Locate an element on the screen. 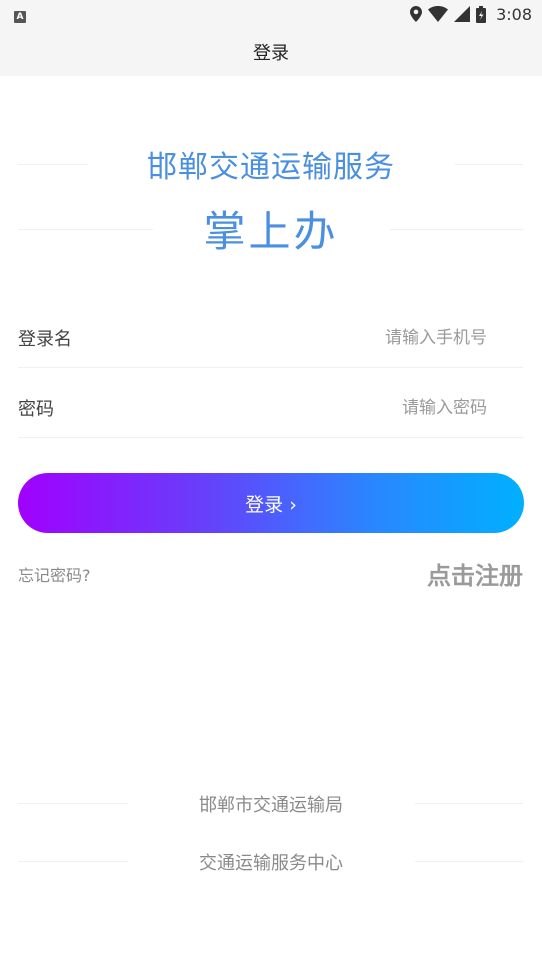  signal-icon is located at coordinates (462, 14).